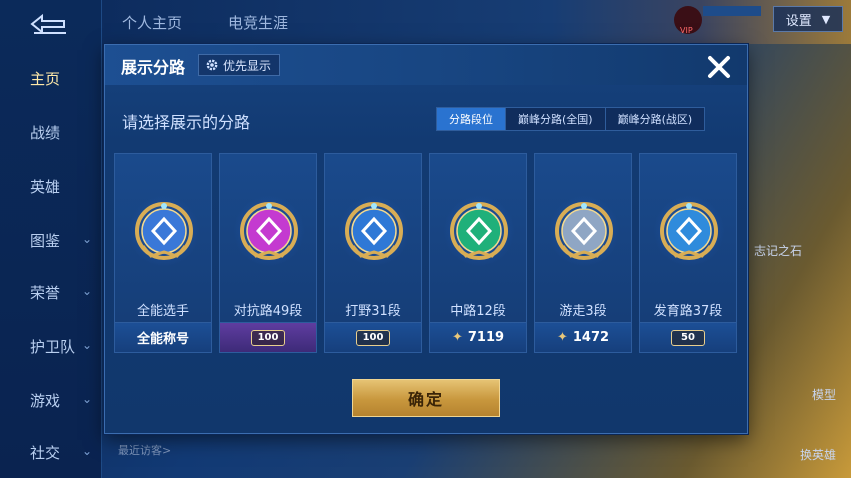 The image size is (851, 478). Describe the element at coordinates (45, 78) in the screenshot. I see `sidebar-item-label: 主页` at that location.